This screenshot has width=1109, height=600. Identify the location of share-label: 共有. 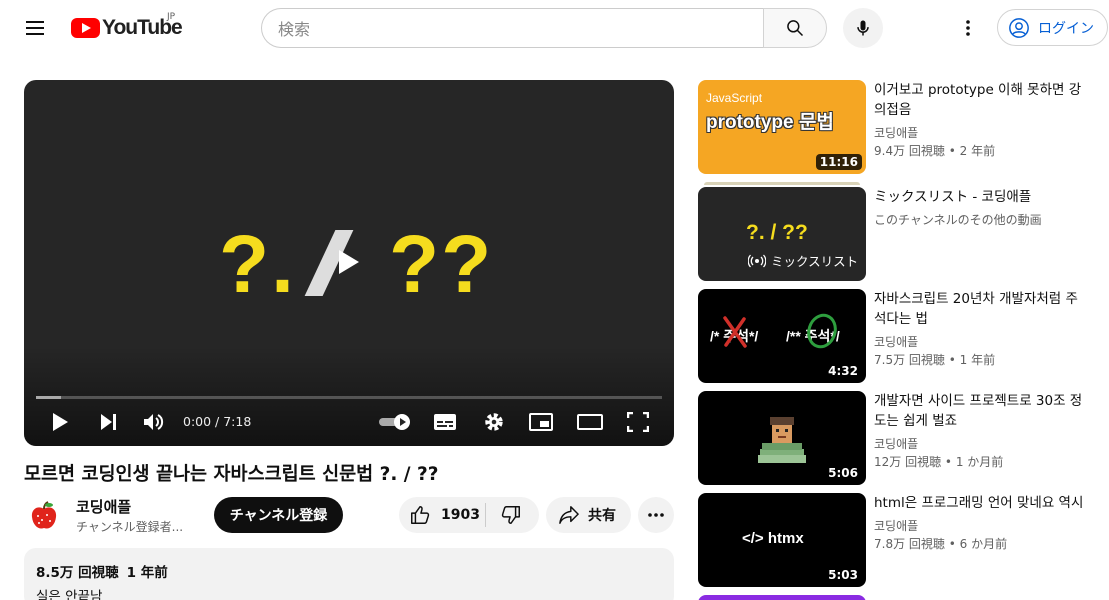
(602, 516).